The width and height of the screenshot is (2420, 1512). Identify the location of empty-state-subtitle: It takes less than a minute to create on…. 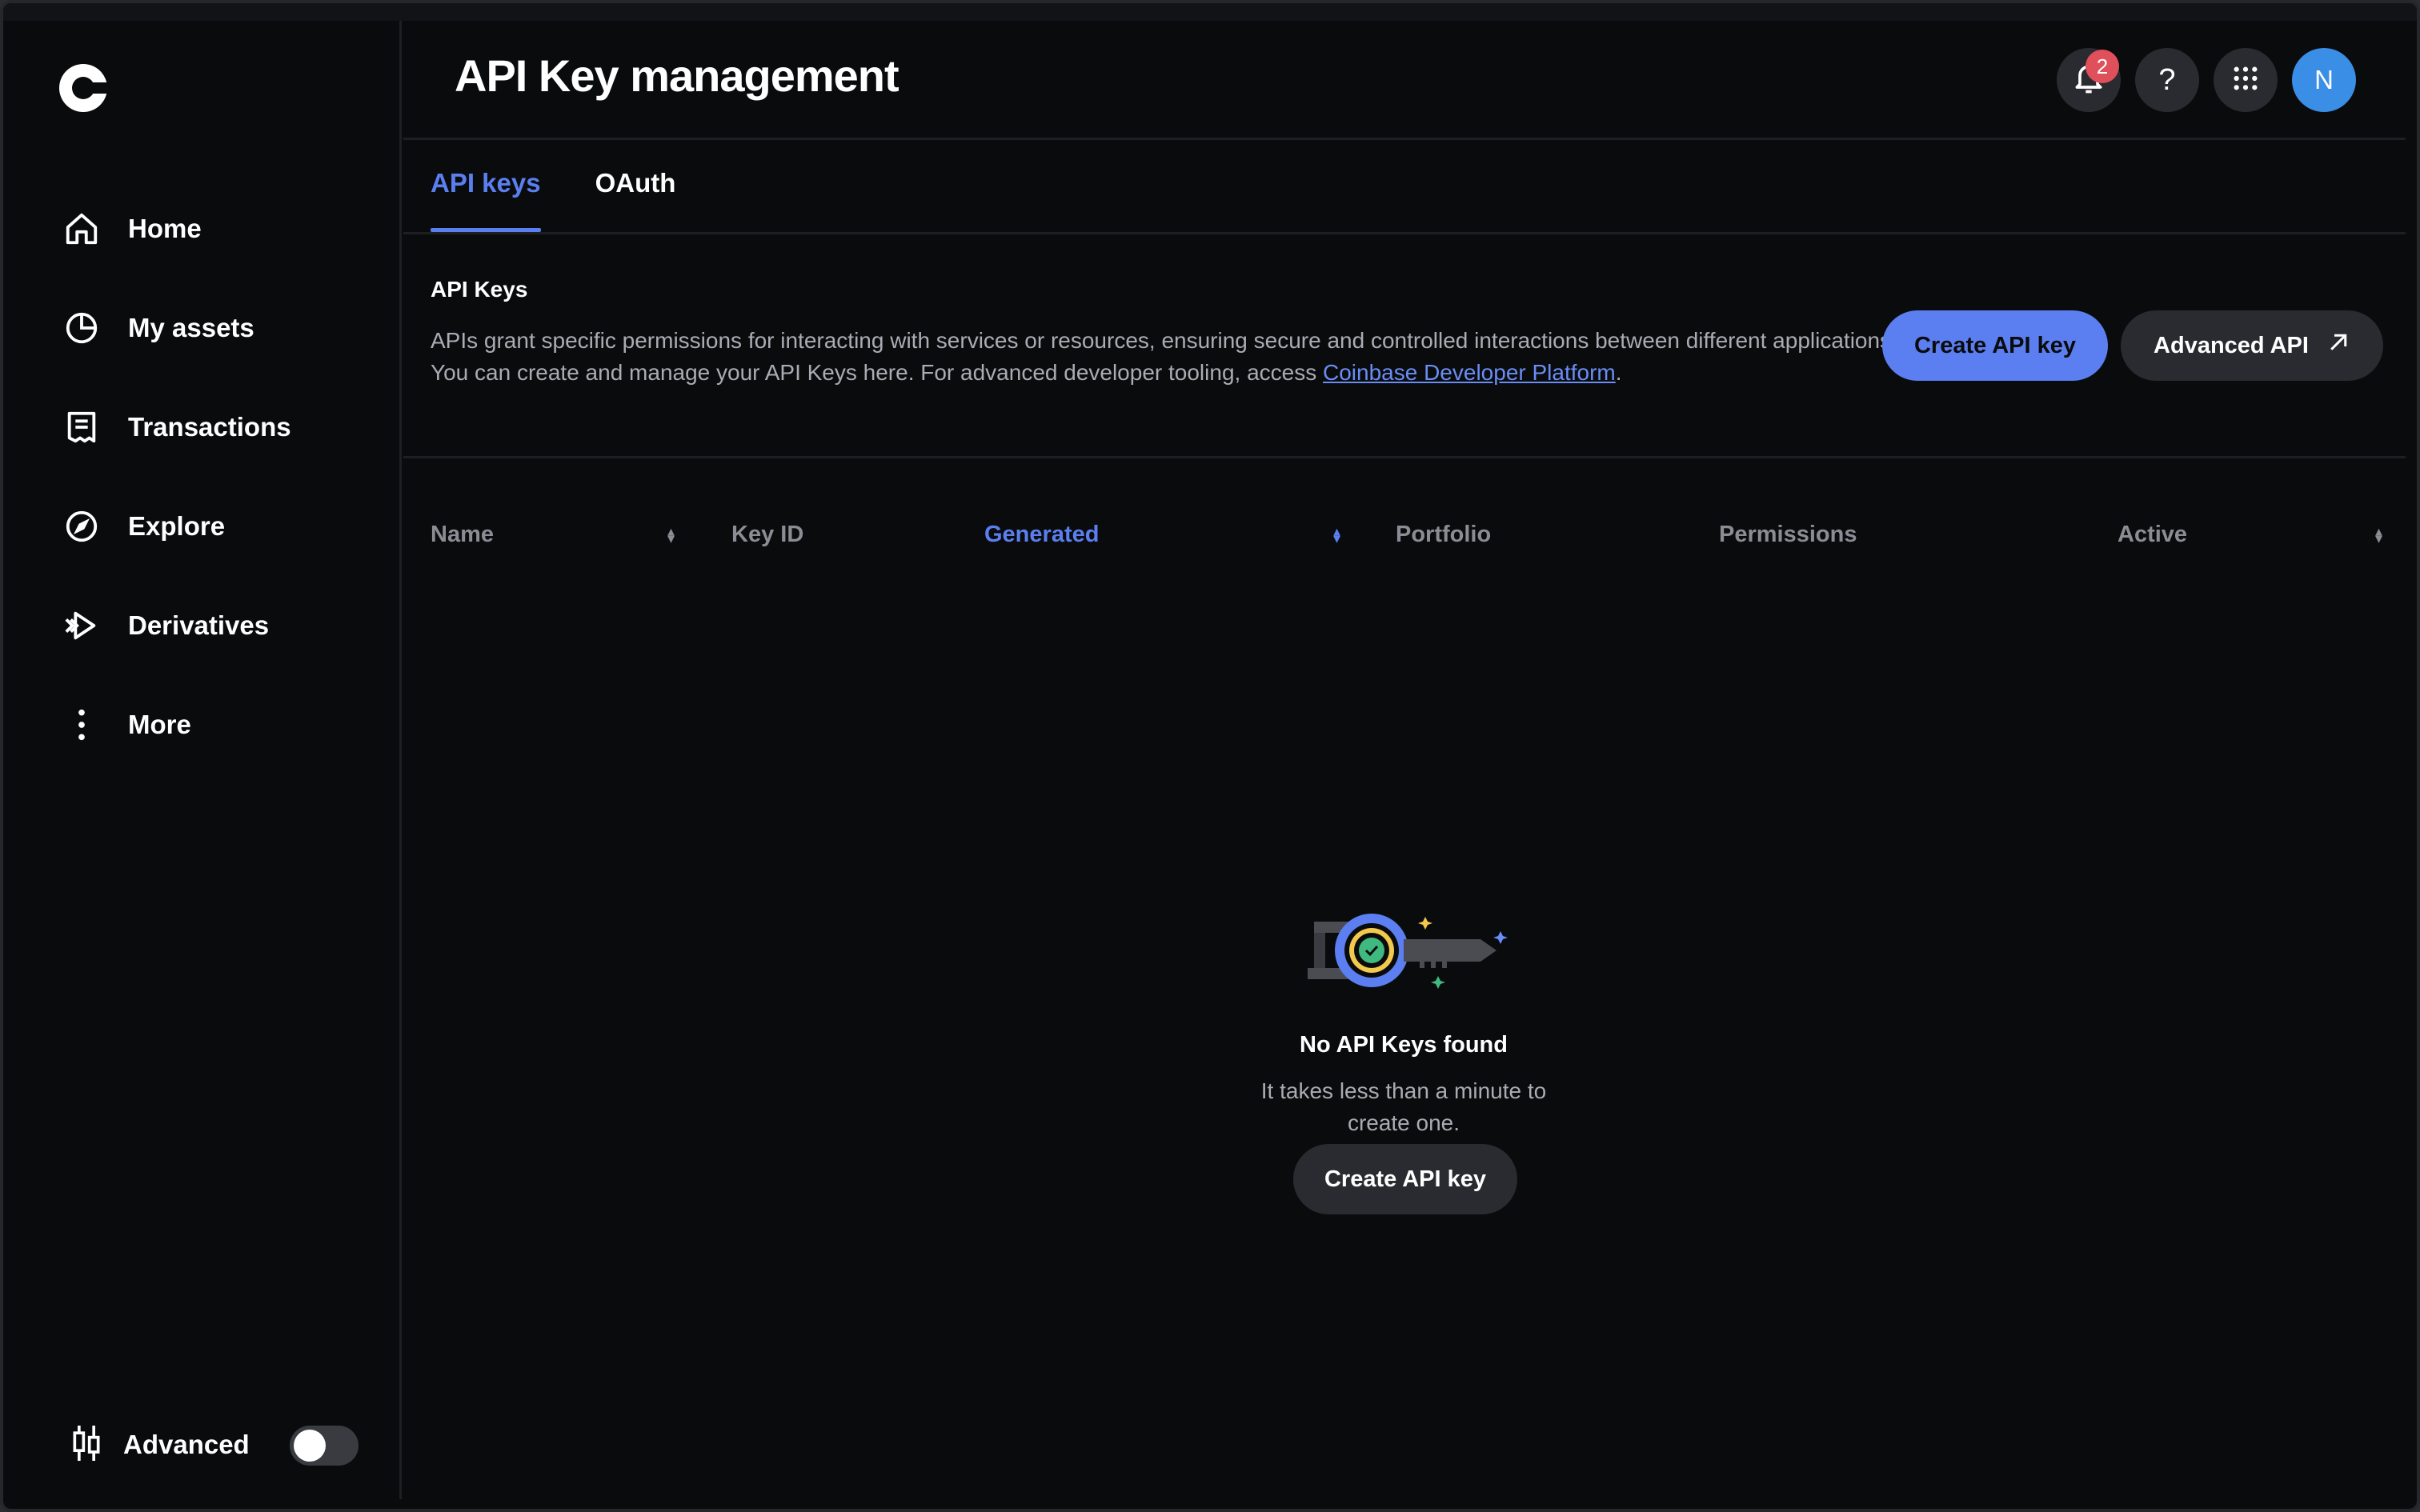
(1403, 1106).